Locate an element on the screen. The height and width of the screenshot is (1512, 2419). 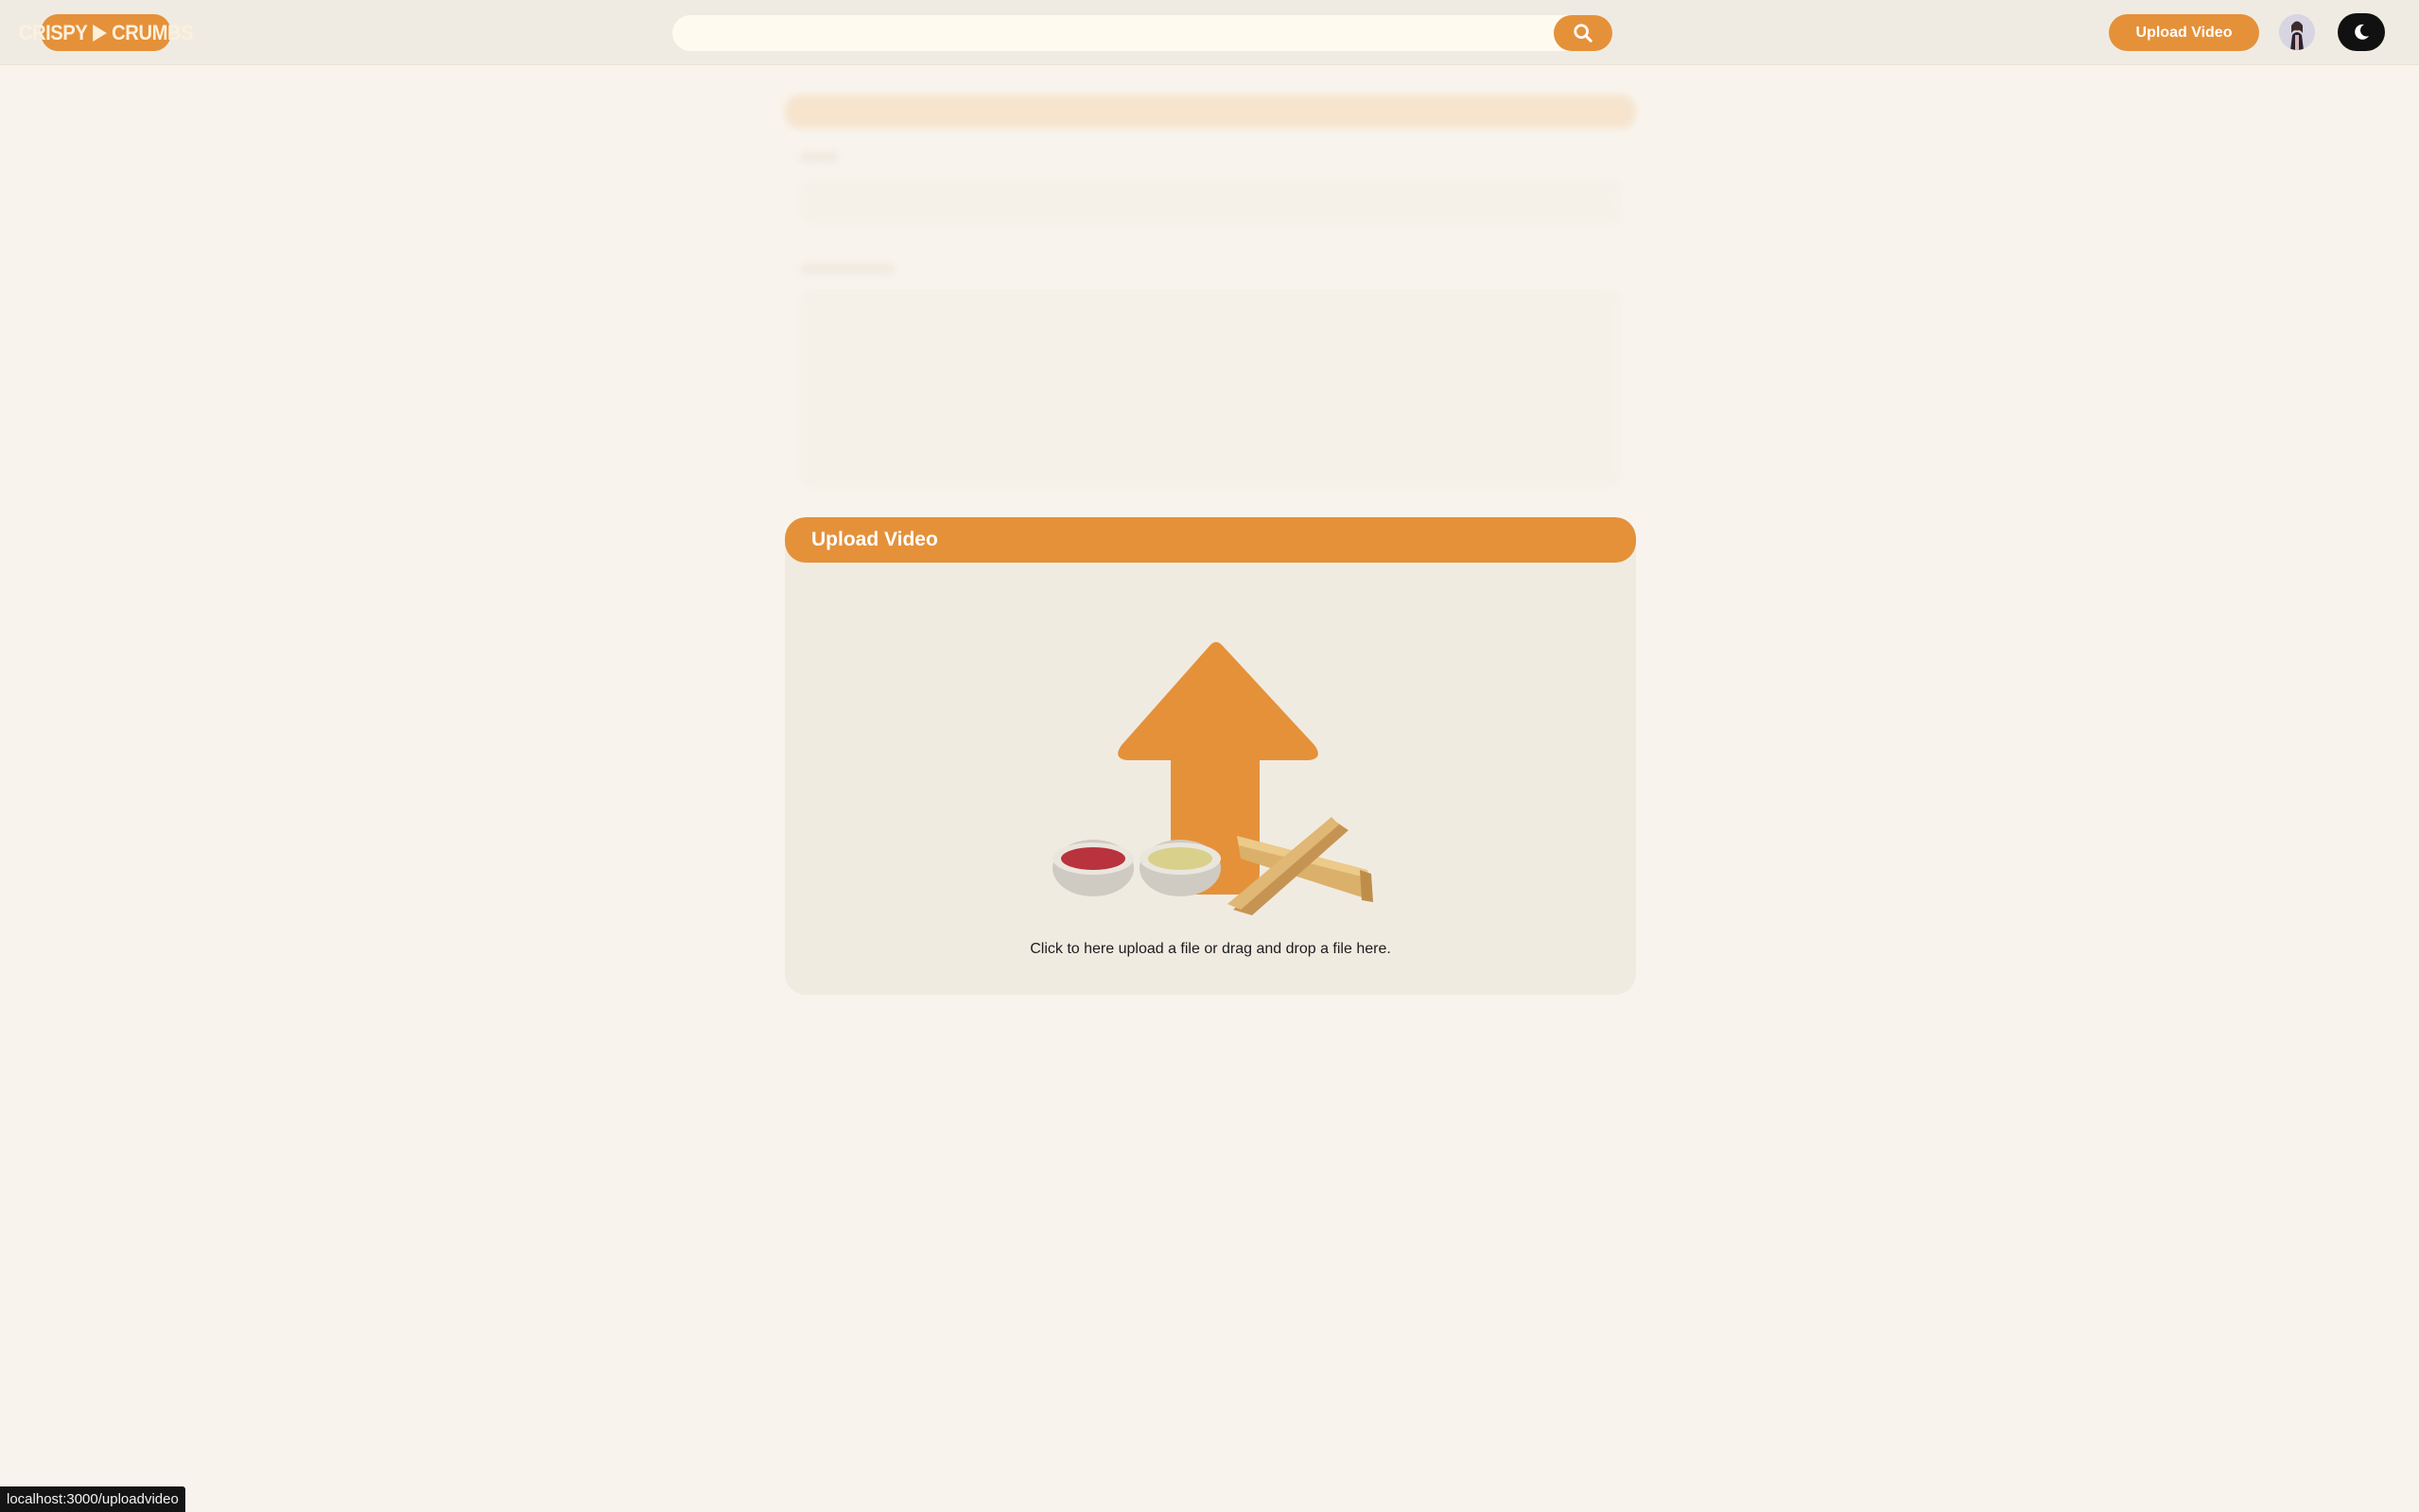
search-button is located at coordinates (1583, 33).